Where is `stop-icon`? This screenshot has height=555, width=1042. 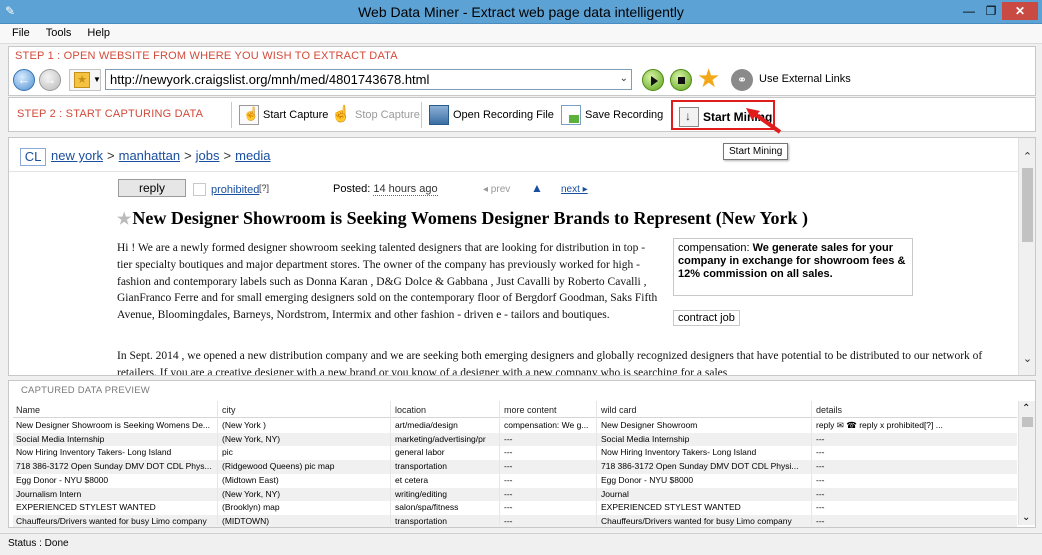
stop-icon is located at coordinates (681, 80).